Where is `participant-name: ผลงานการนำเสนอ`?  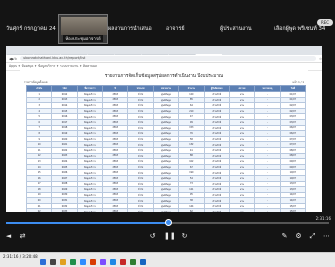 participant-name: ผลงานการนำเสนอ is located at coordinates (130, 29).